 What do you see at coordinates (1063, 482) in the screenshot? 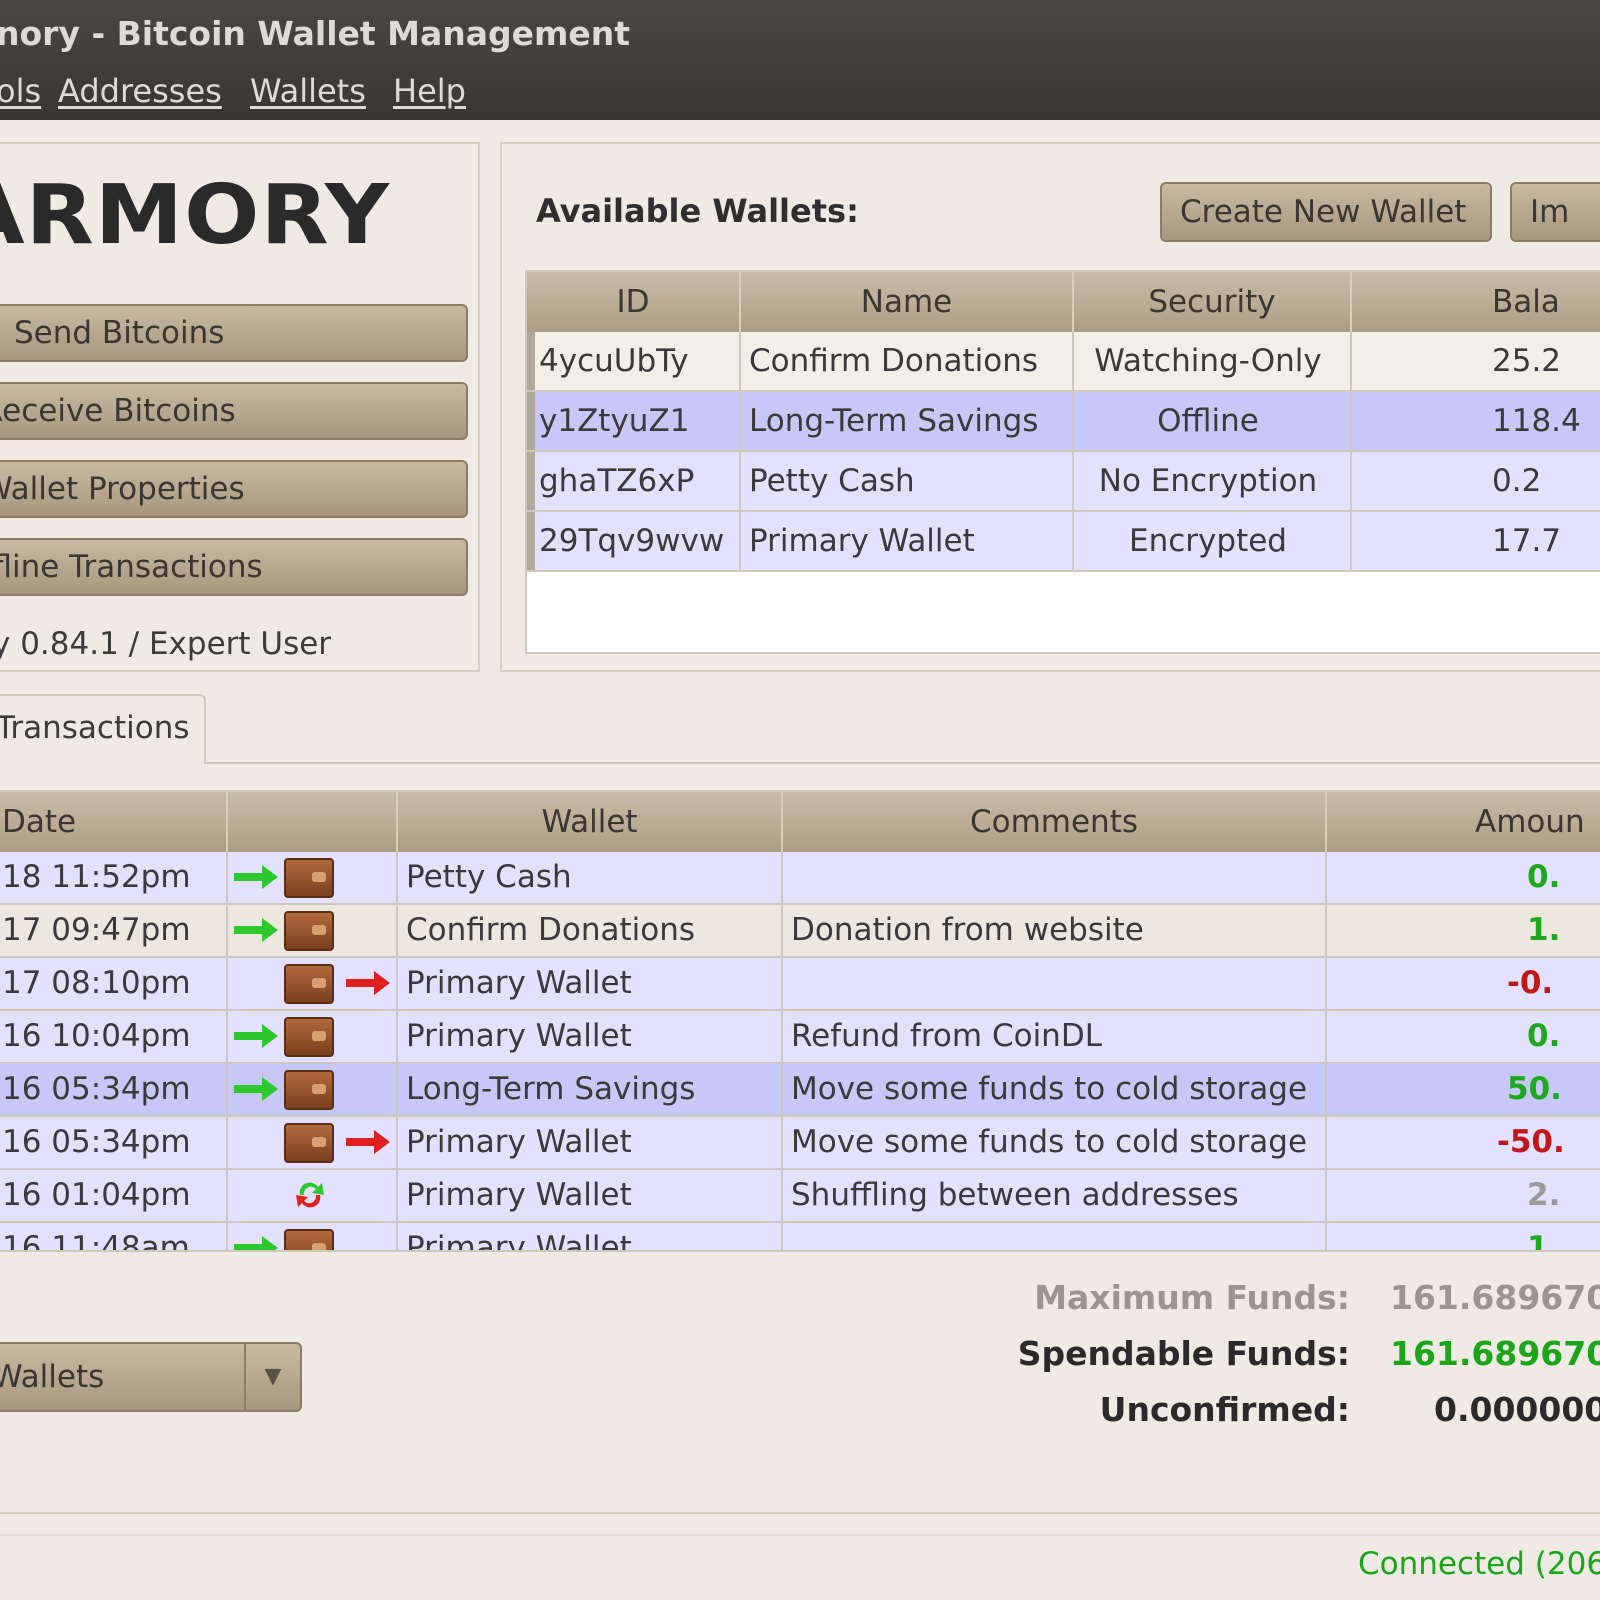
I see `wallet-row: ghaTZ6xP Petty Cash No Encryption 0.2` at bounding box center [1063, 482].